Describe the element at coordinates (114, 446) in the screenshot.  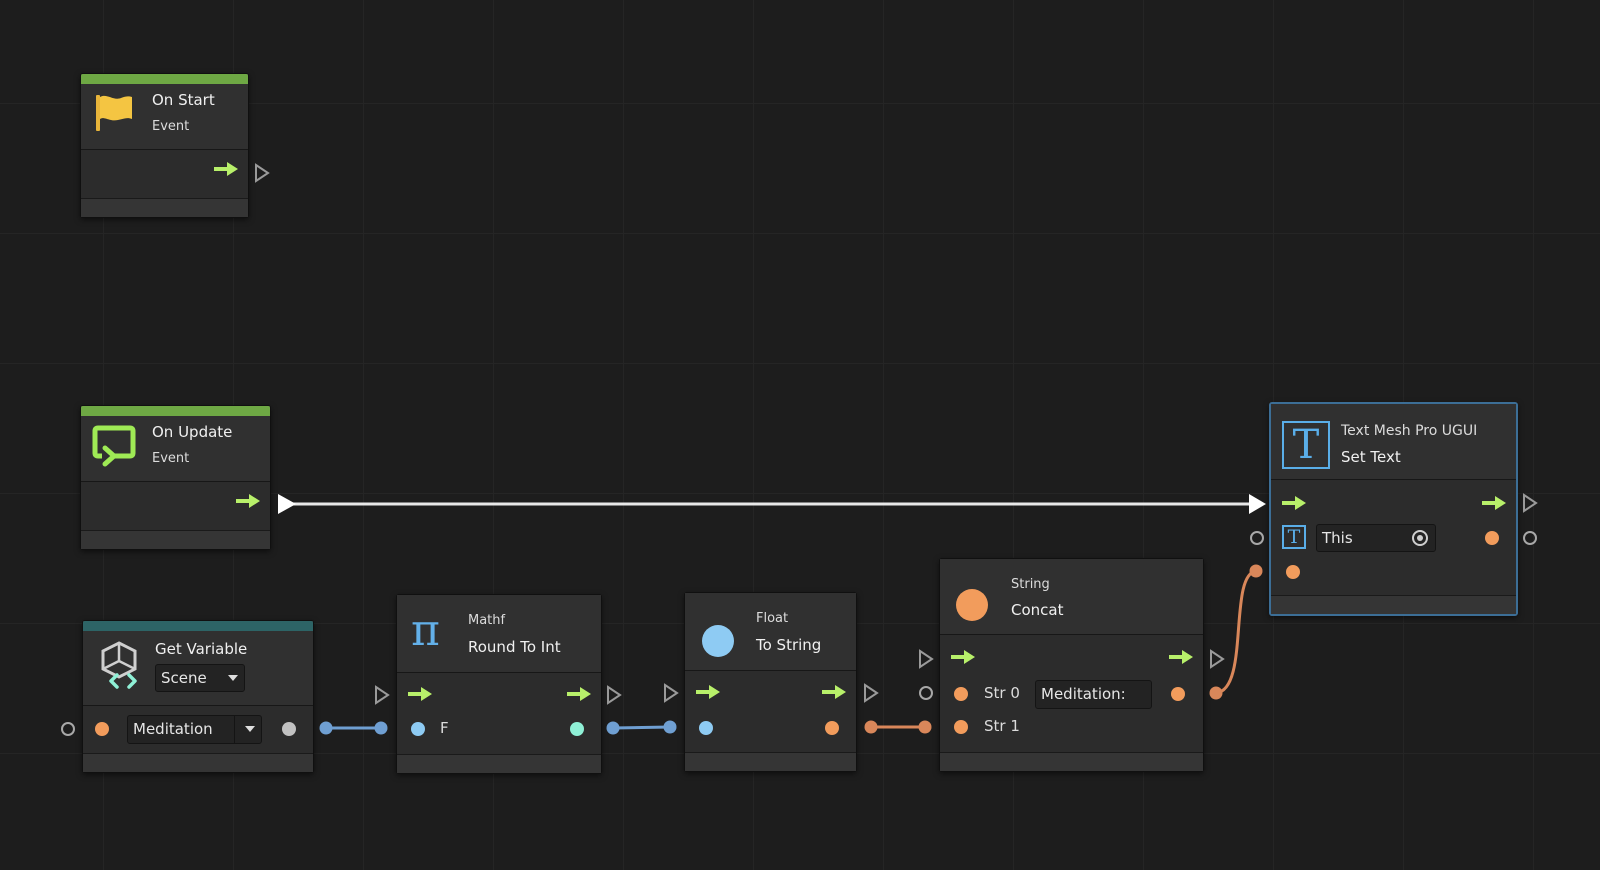
I see `update-loop-icon` at that location.